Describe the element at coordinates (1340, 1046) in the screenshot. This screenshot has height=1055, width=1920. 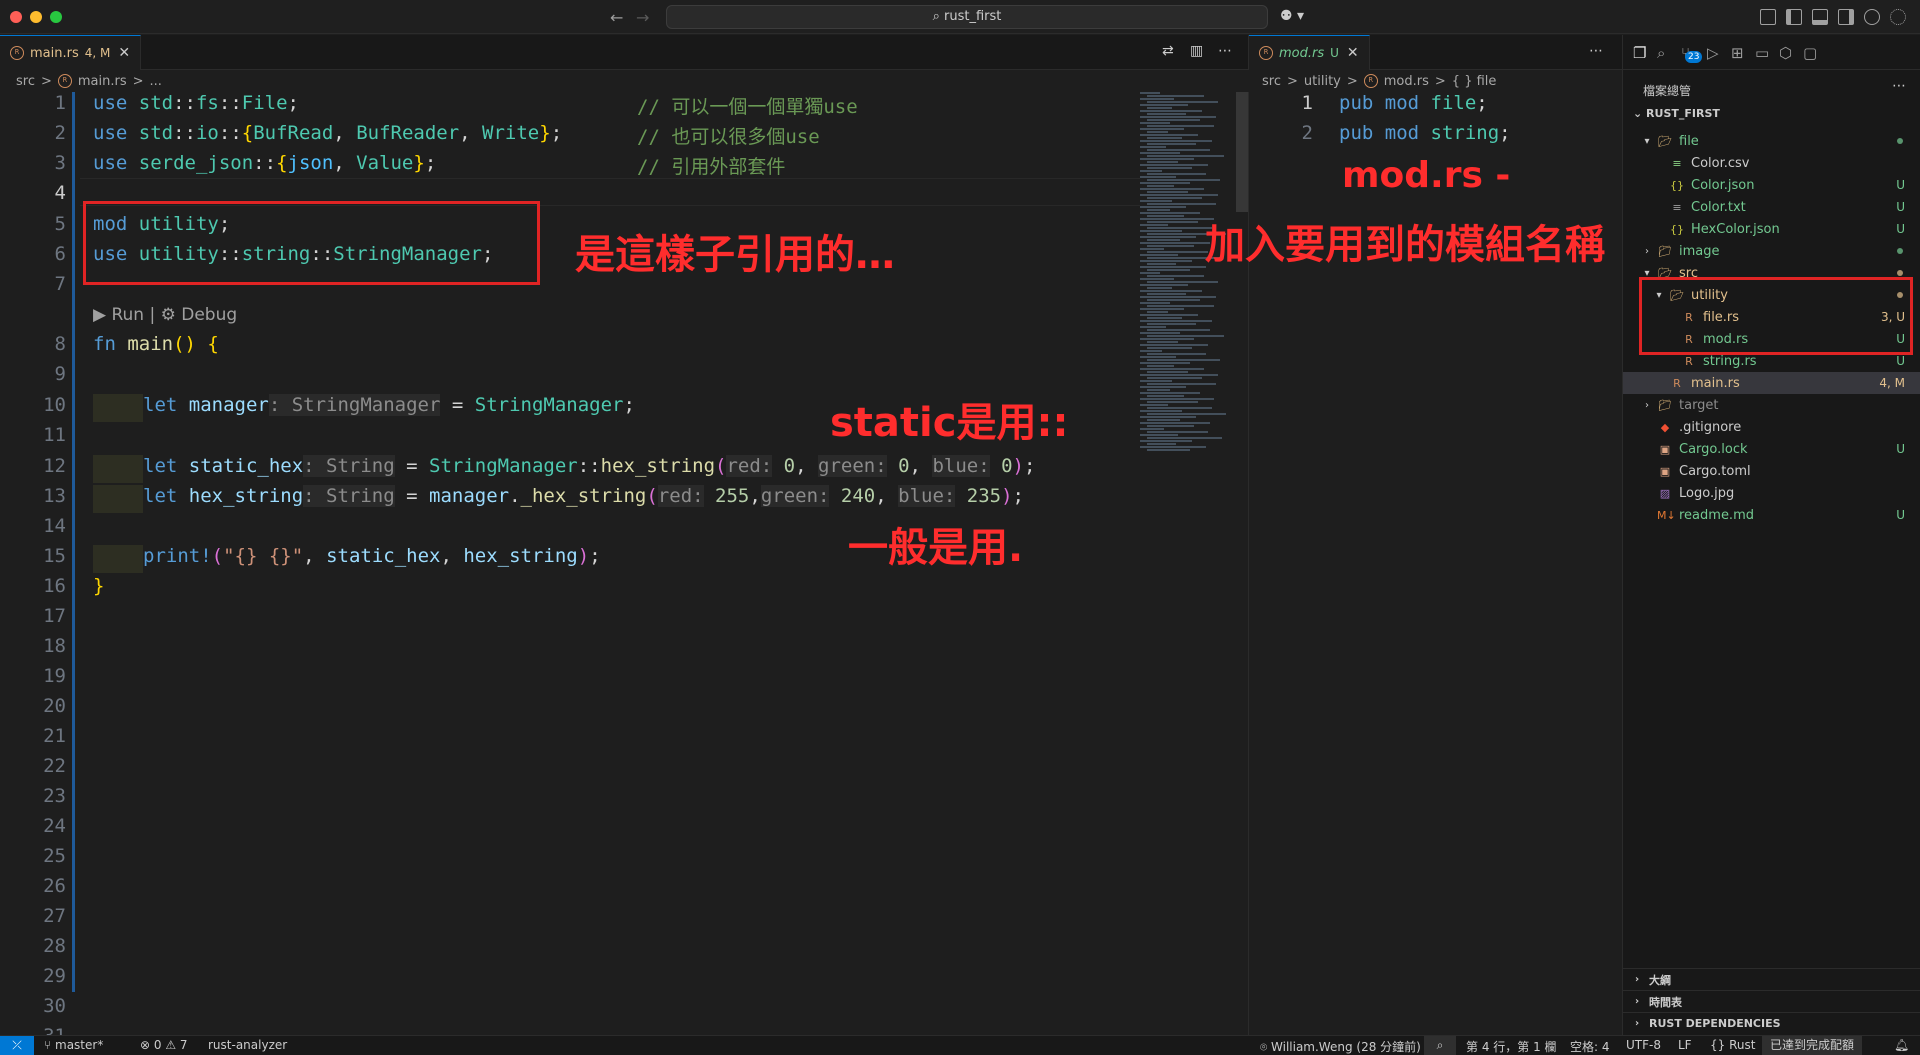
I see `git-blame: ⌾ William.Weng (28 分鐘前)` at that location.